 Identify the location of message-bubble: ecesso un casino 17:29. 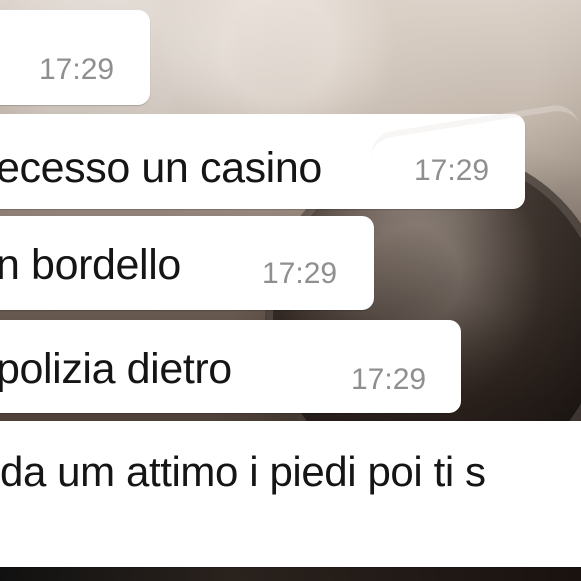
(262, 161).